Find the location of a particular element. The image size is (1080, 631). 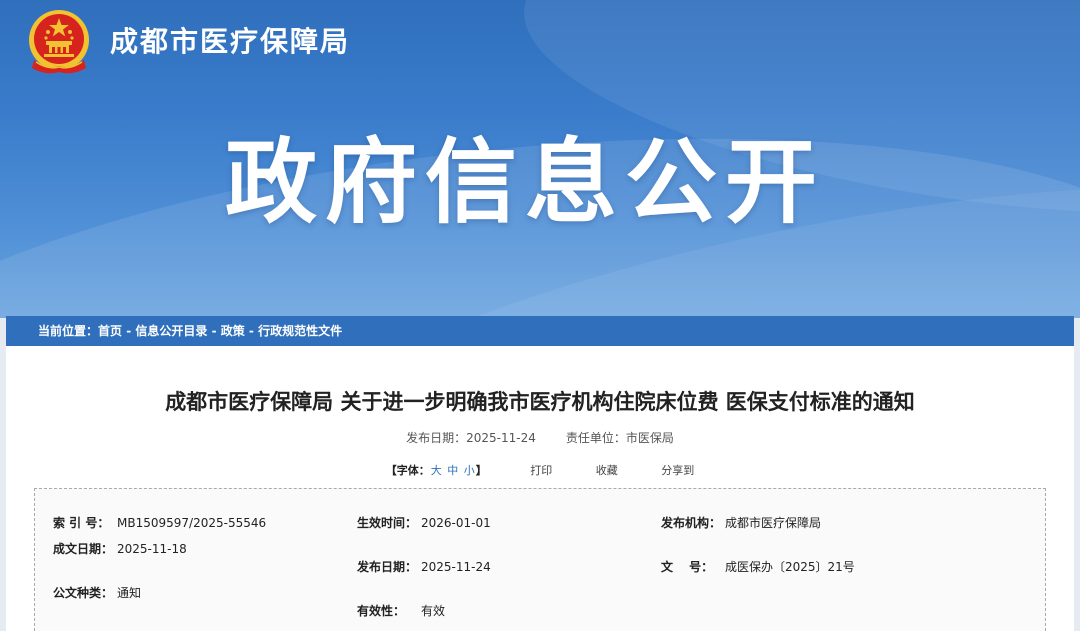

info-issuer-label: 发布机构： is located at coordinates (691, 523).